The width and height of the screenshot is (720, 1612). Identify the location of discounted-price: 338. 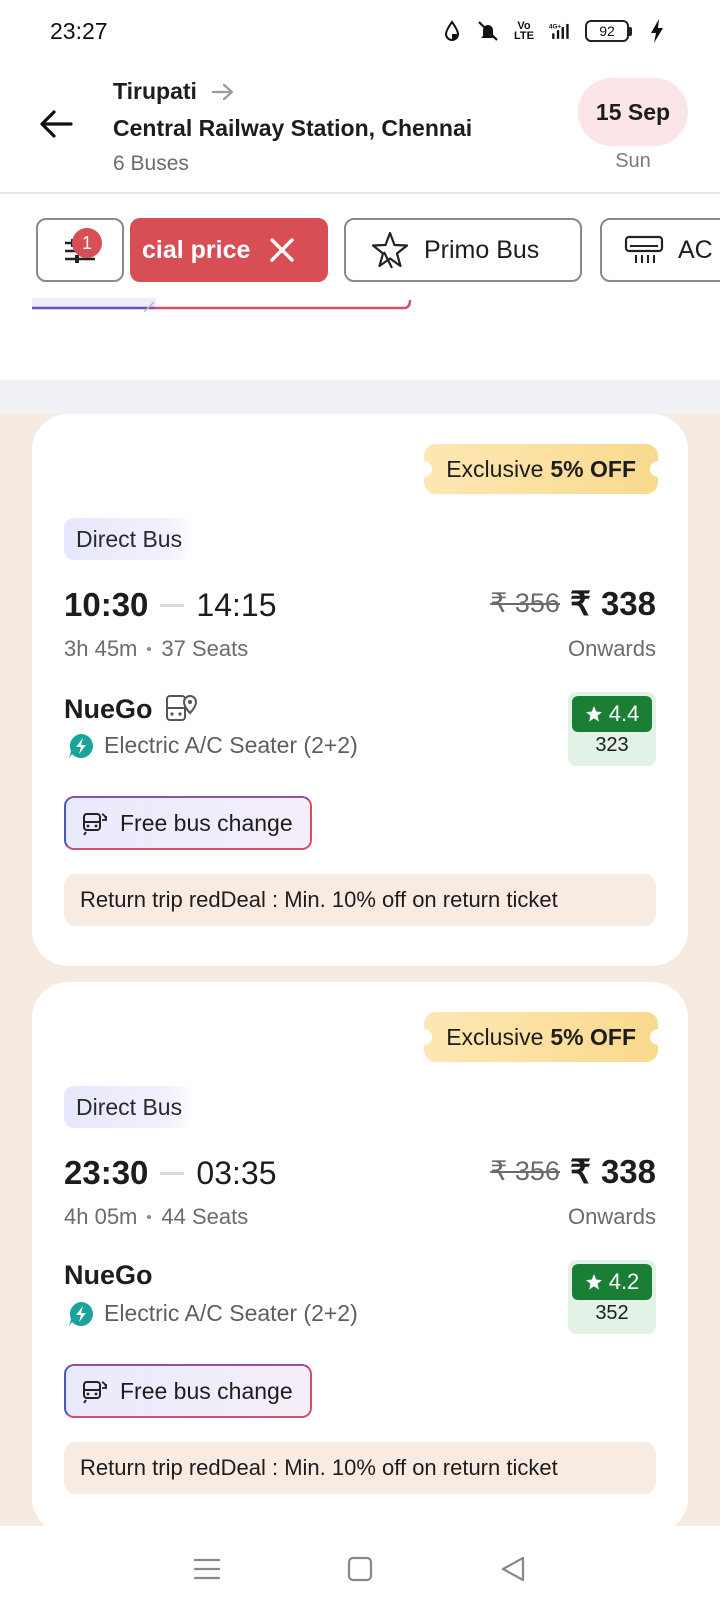
(628, 1171).